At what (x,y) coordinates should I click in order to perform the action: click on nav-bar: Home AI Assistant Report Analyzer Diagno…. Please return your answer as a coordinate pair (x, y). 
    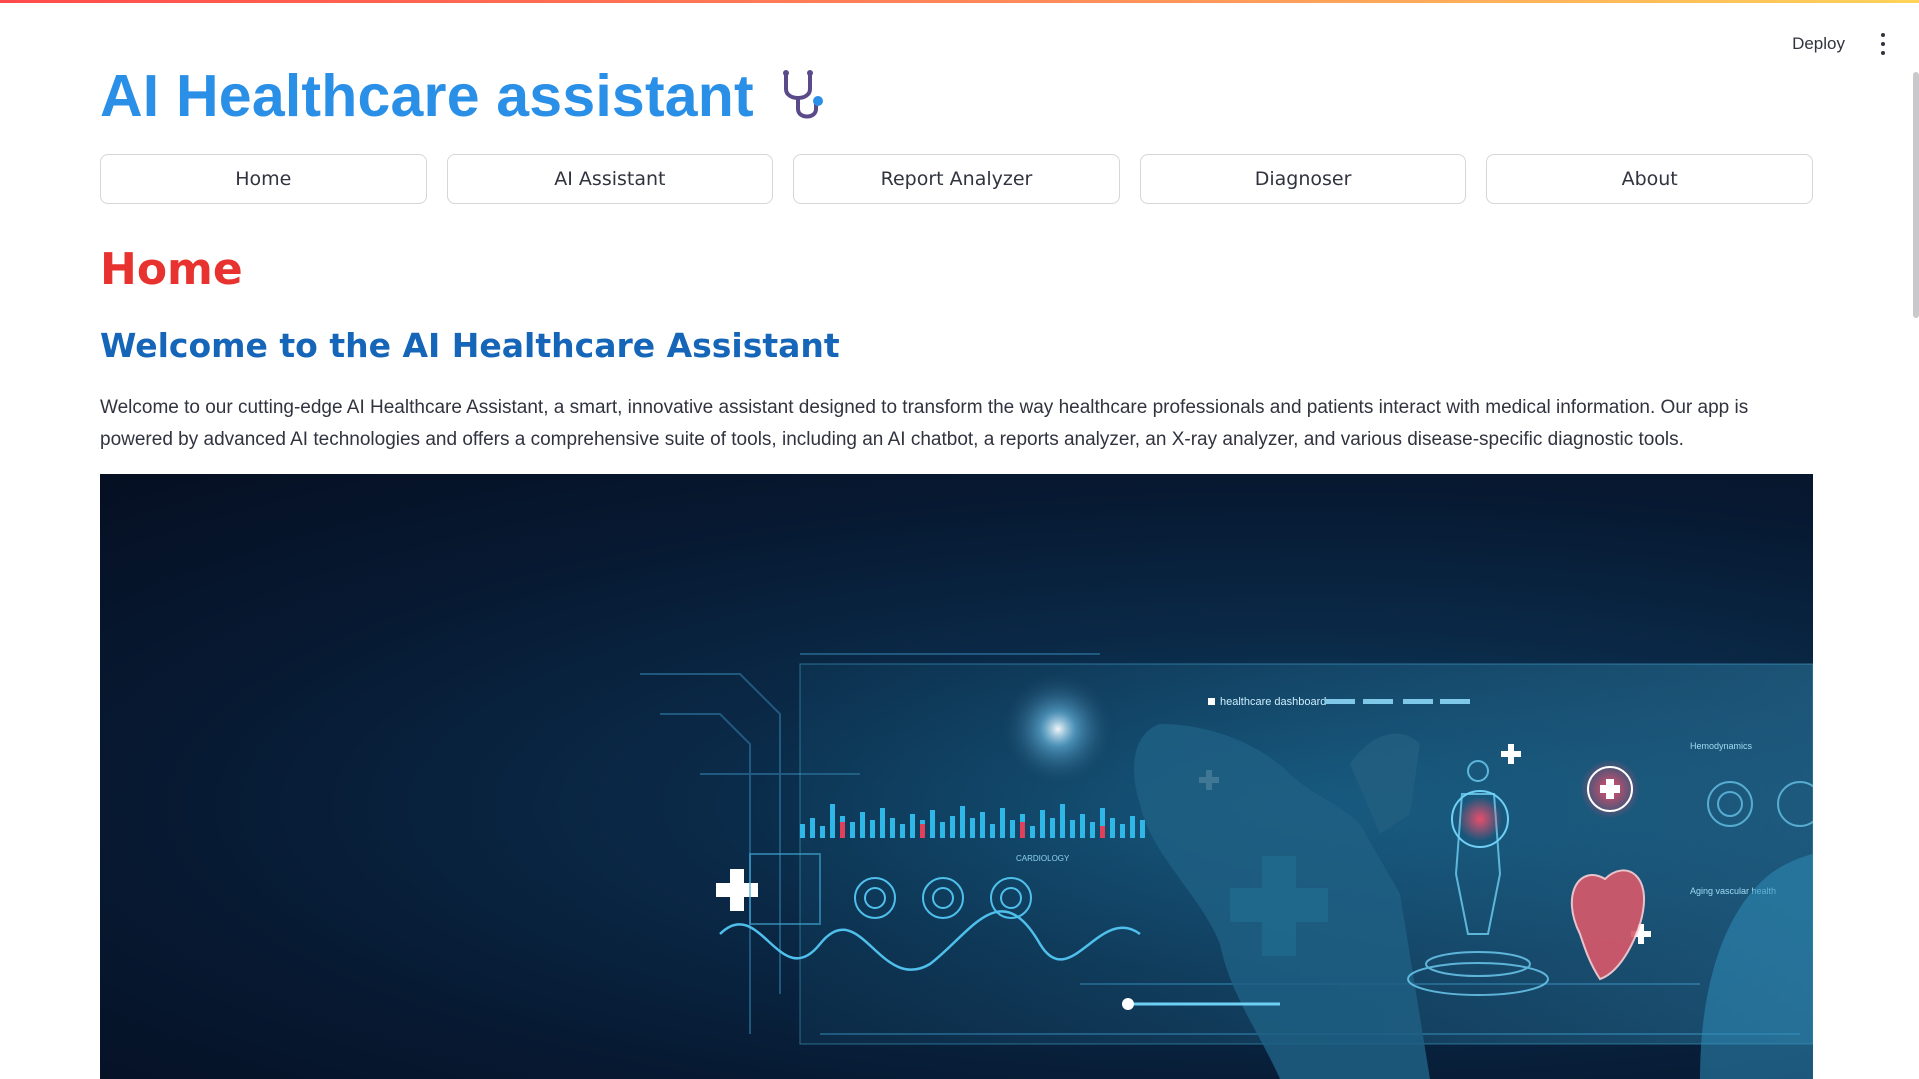
    Looking at the image, I should click on (956, 179).